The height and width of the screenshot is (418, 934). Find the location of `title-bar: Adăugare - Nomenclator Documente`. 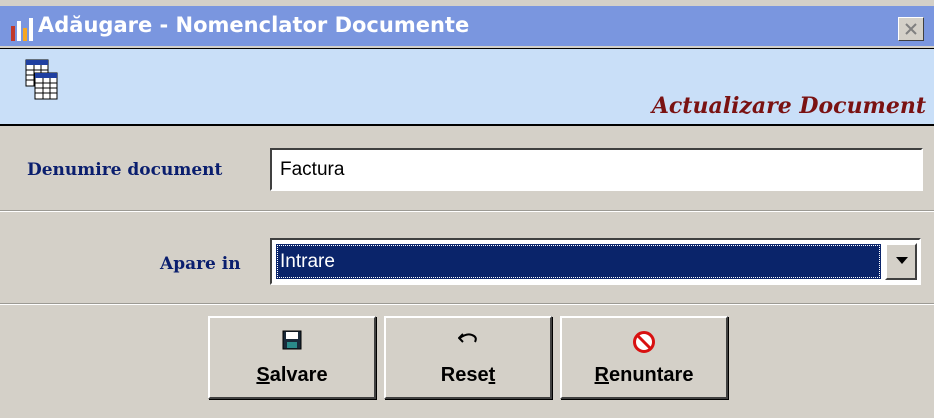

title-bar: Adăugare - Nomenclator Documente is located at coordinates (467, 26).